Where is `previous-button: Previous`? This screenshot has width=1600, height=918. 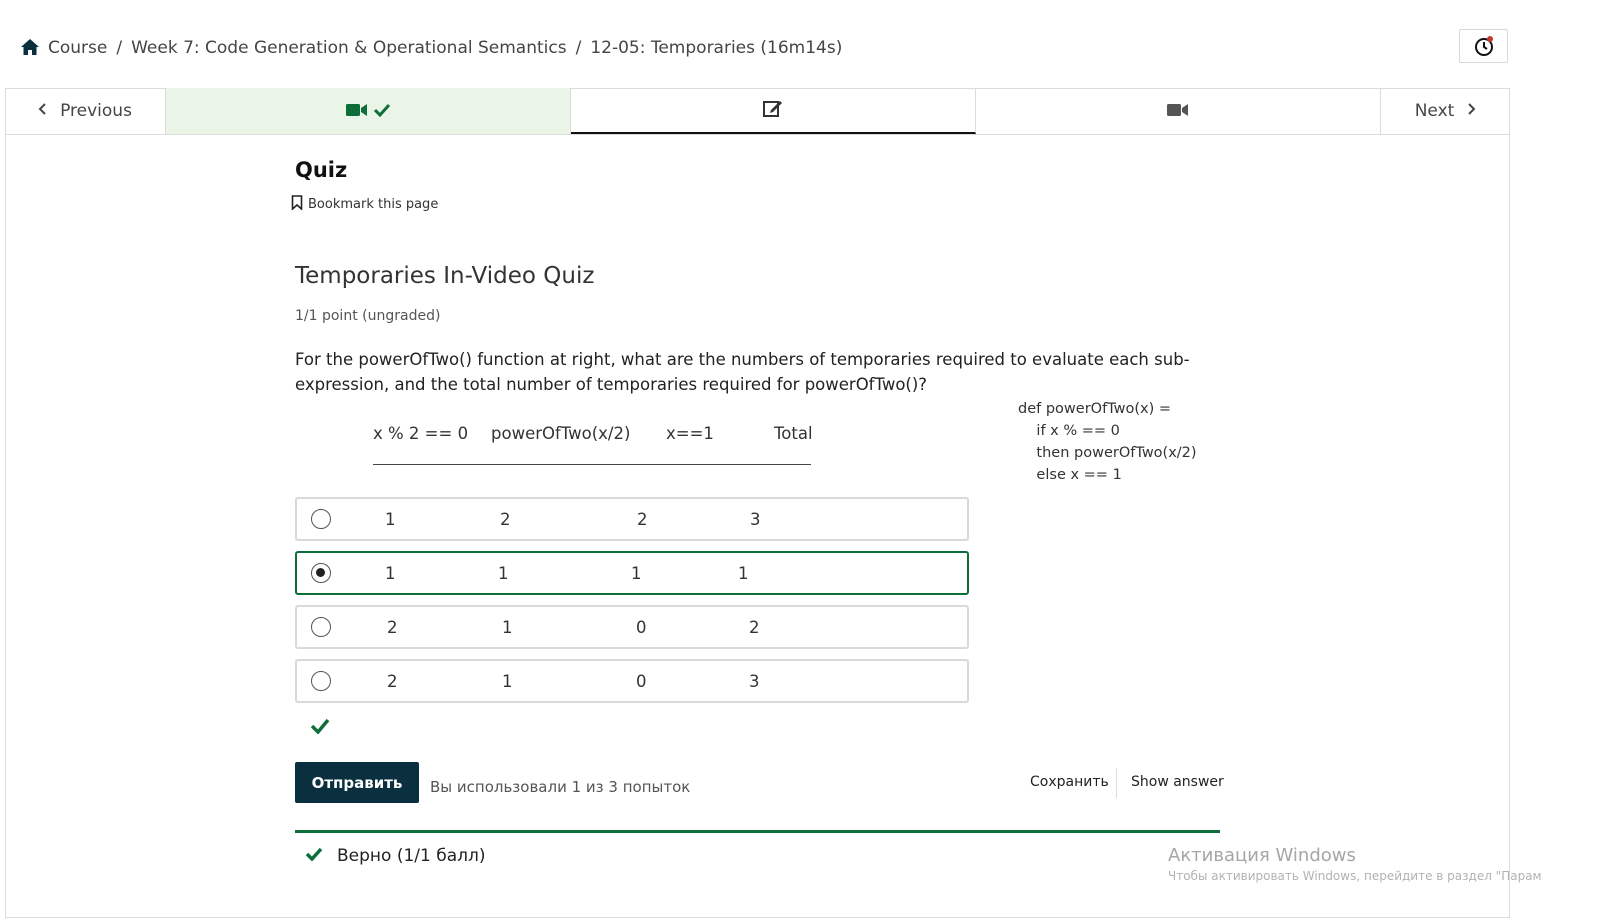 previous-button: Previous is located at coordinates (85, 111).